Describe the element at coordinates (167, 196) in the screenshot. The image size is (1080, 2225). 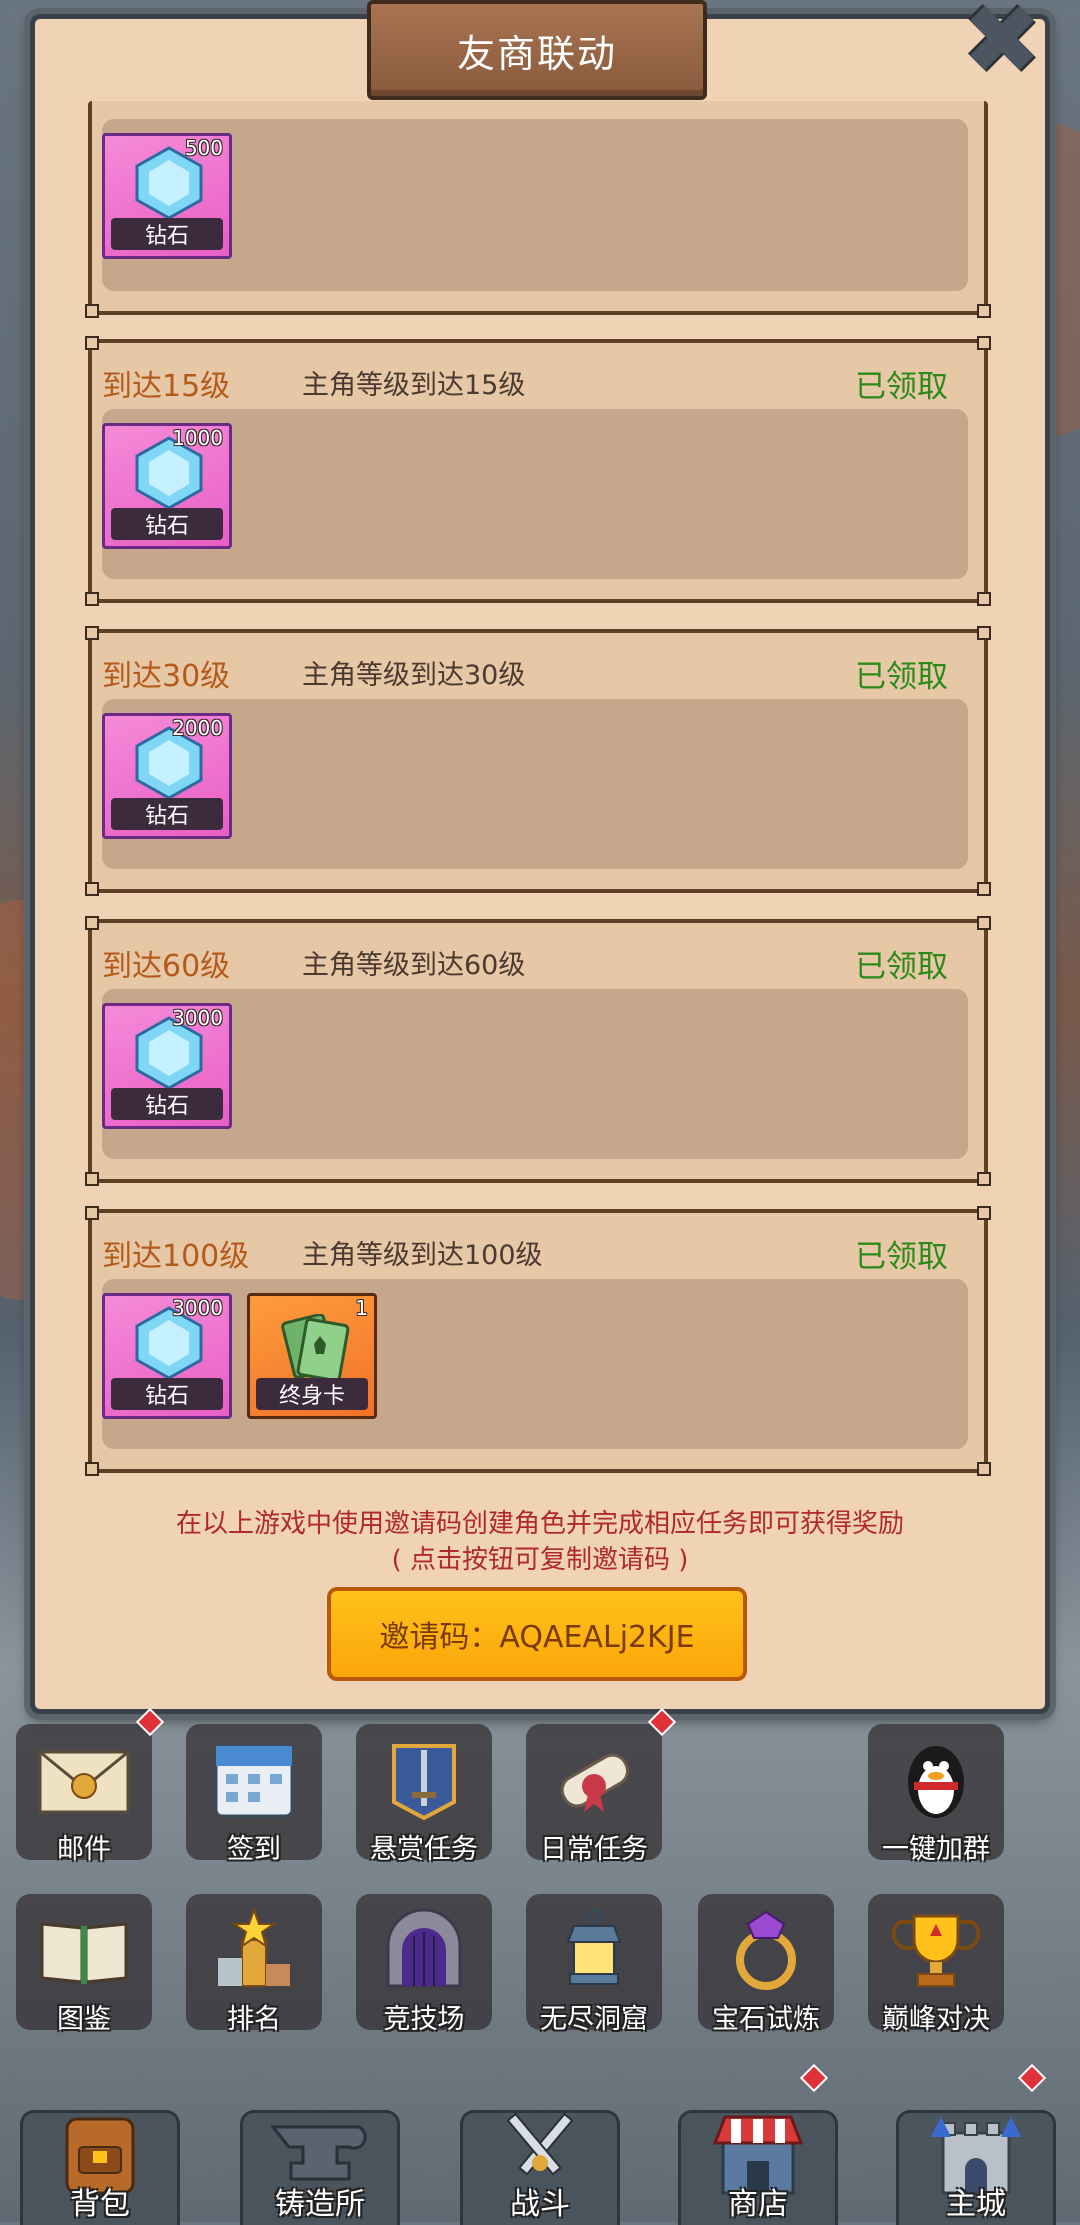
I see `diamond-reward: 500 钻石` at that location.